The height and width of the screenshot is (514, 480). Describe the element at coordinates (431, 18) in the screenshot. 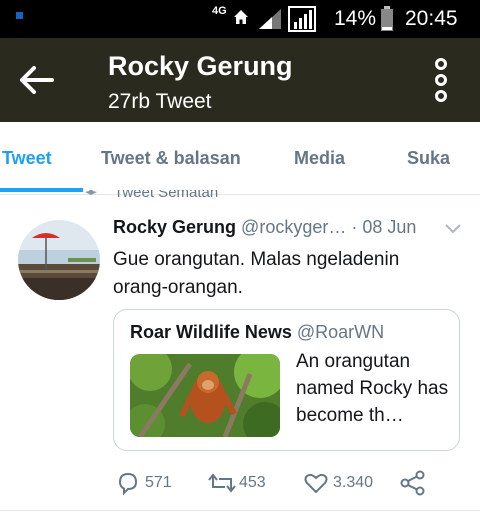

I see `clock: 20:45` at that location.